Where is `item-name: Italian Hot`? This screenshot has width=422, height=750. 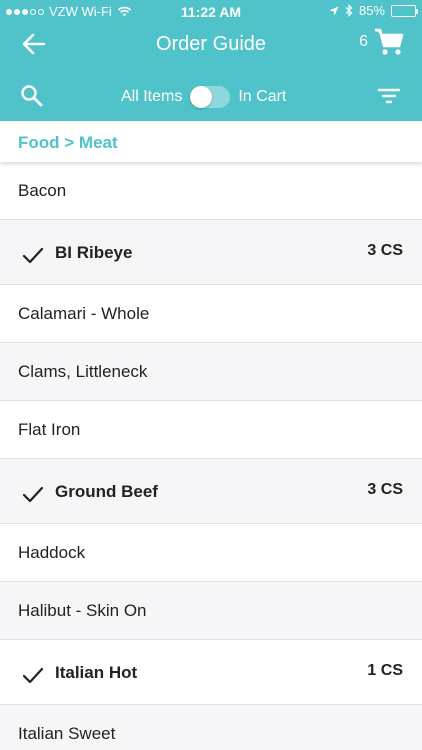
item-name: Italian Hot is located at coordinates (96, 672).